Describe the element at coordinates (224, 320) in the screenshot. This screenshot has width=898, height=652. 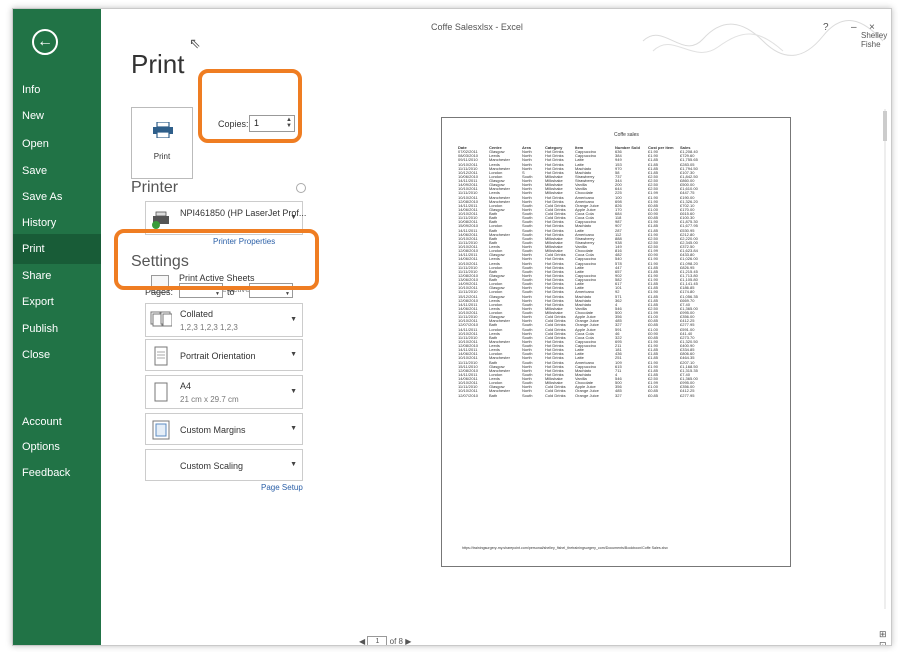
I see `collated-dropdown: Collated 1,2,3 1,2,3 1,2,3 ▼` at that location.